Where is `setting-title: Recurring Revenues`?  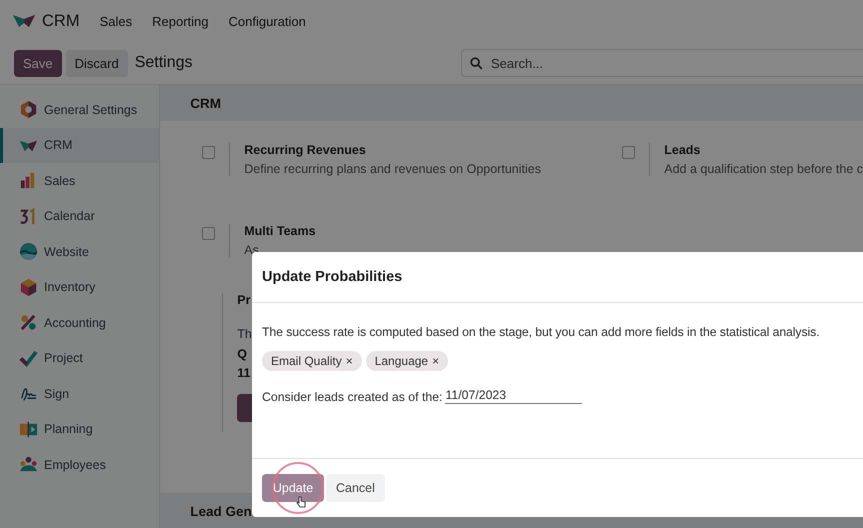 setting-title: Recurring Revenues is located at coordinates (305, 150).